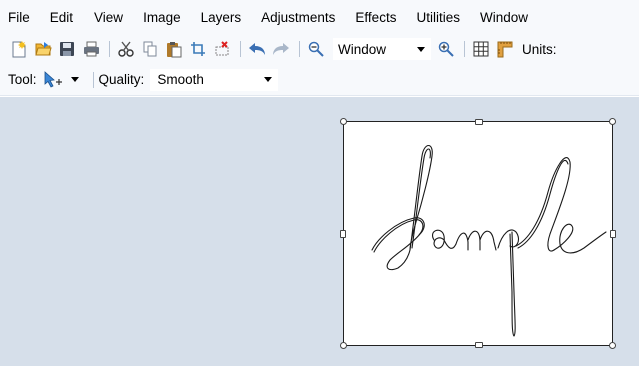 This screenshot has width=639, height=366. Describe the element at coordinates (53, 79) in the screenshot. I see `move-selection-icon` at that location.